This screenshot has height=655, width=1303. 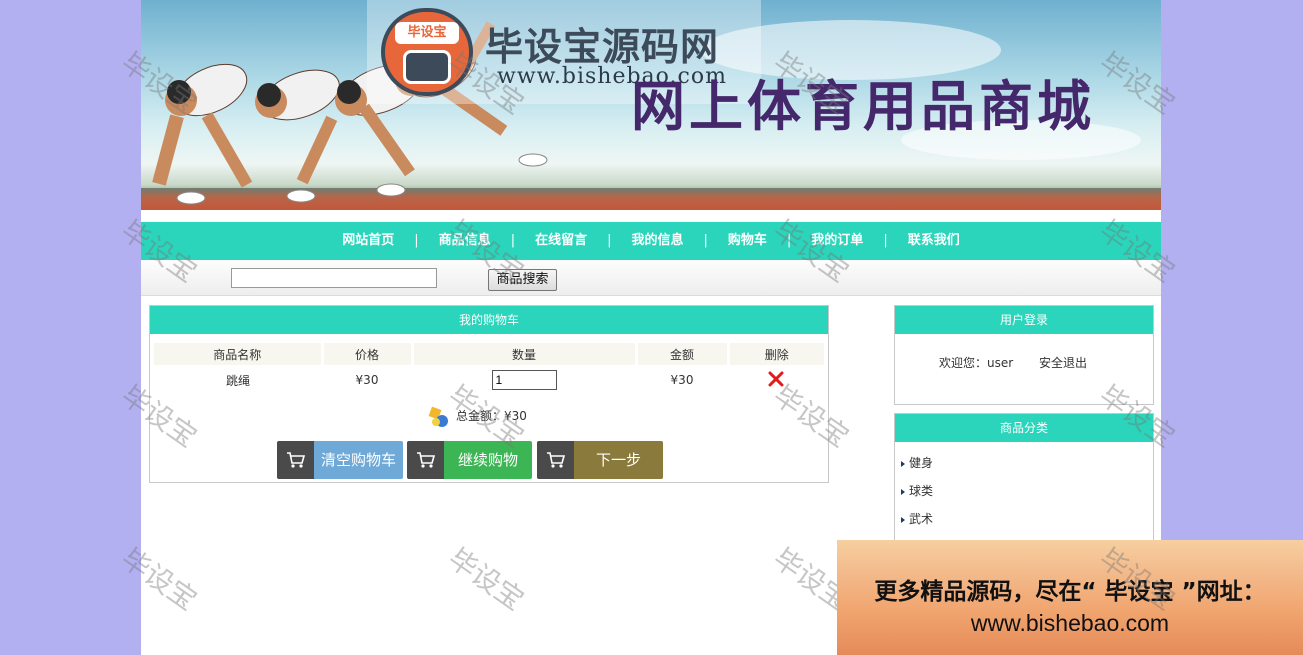 What do you see at coordinates (239, 354) in the screenshot?
I see `col-name: 商品名称` at bounding box center [239, 354].